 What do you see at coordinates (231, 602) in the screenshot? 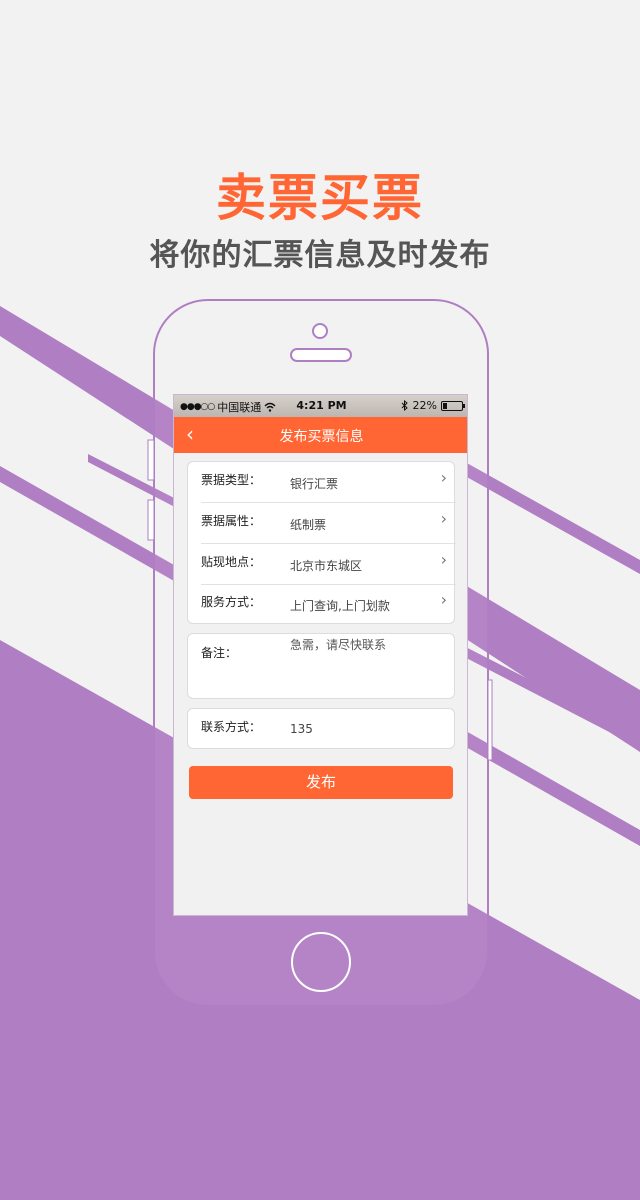
I see `form-row-label: 服务方式：` at bounding box center [231, 602].